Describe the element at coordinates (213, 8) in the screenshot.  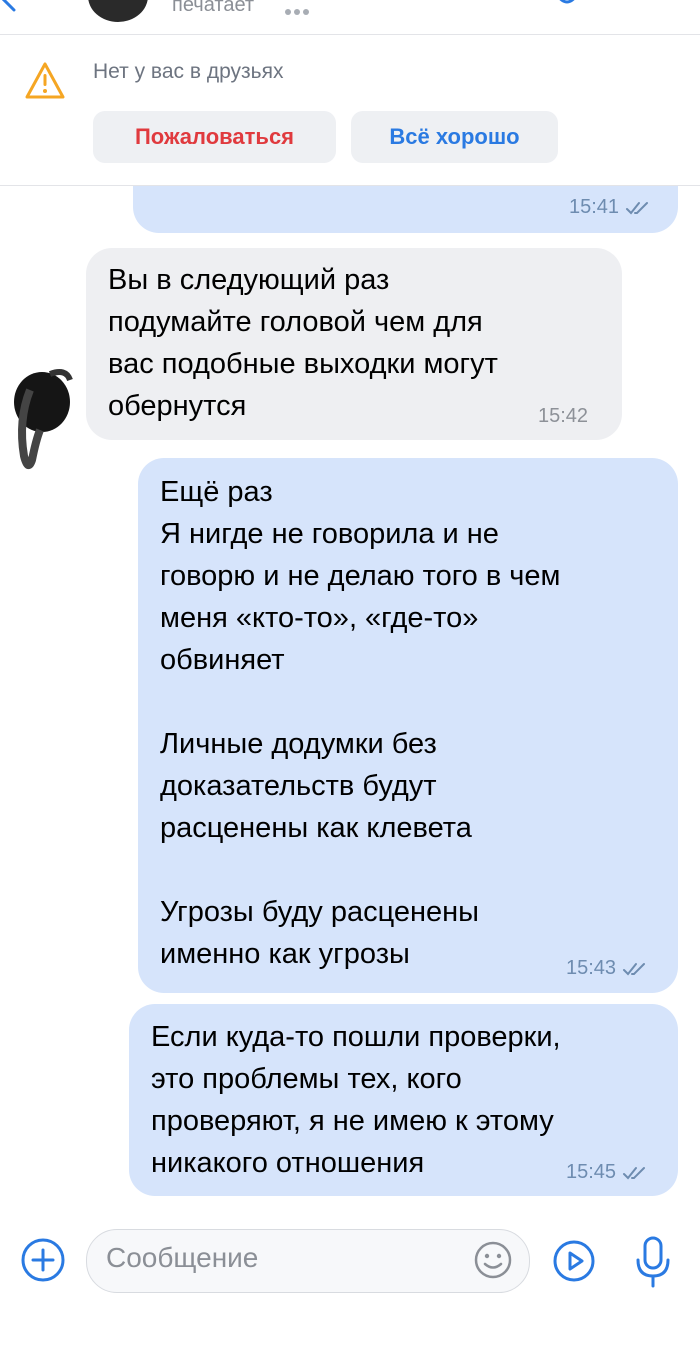
I see `typing-status: печатает` at that location.